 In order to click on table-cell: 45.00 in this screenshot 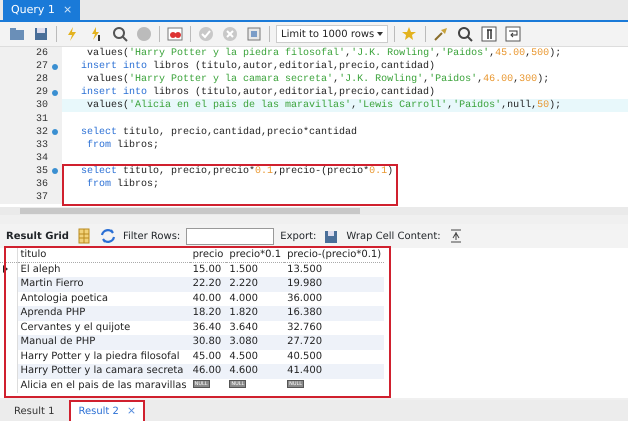, I will do `click(208, 357)`.